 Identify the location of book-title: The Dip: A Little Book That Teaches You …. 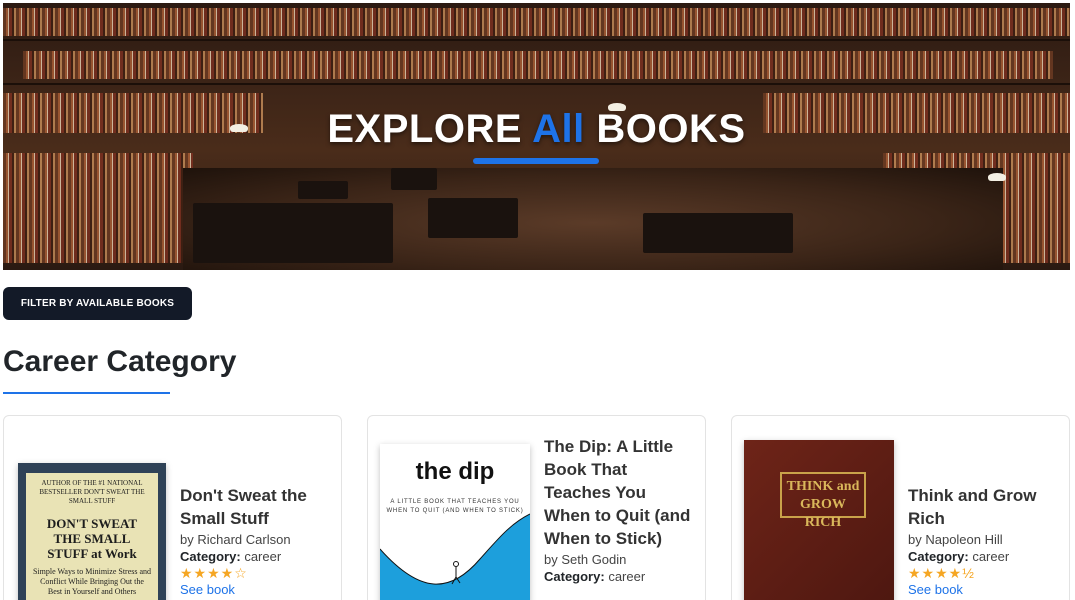
(617, 492).